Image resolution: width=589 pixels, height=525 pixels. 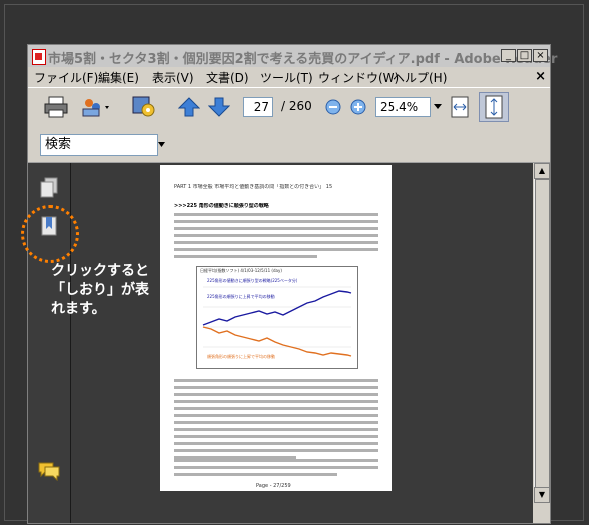 I want to click on menu-help: ヘルプ(H), so click(x=420, y=77).